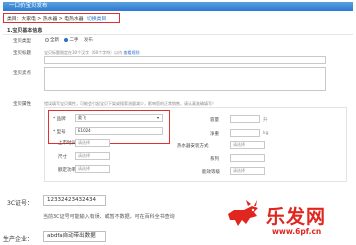 This screenshot has height=245, width=356. Describe the element at coordinates (214, 120) in the screenshot. I see `capacity-label: 容量` at that location.